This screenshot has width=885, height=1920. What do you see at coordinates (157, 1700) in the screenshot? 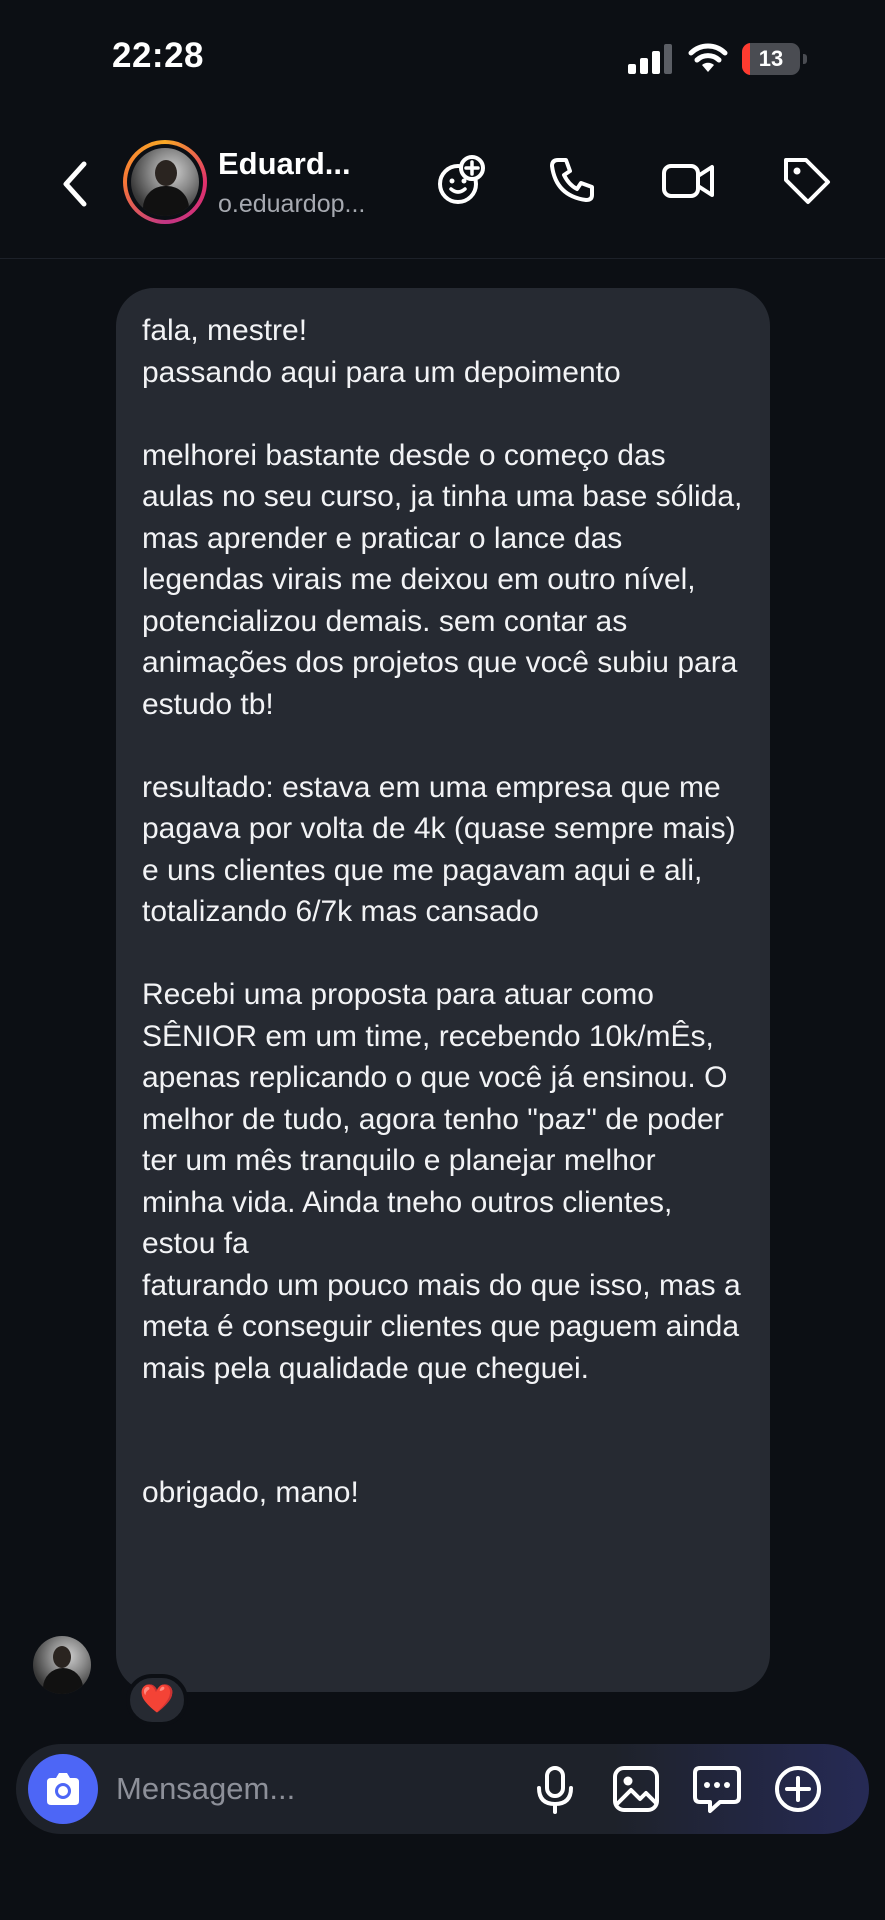
I see `heart-reaction-icon: ❤️` at bounding box center [157, 1700].